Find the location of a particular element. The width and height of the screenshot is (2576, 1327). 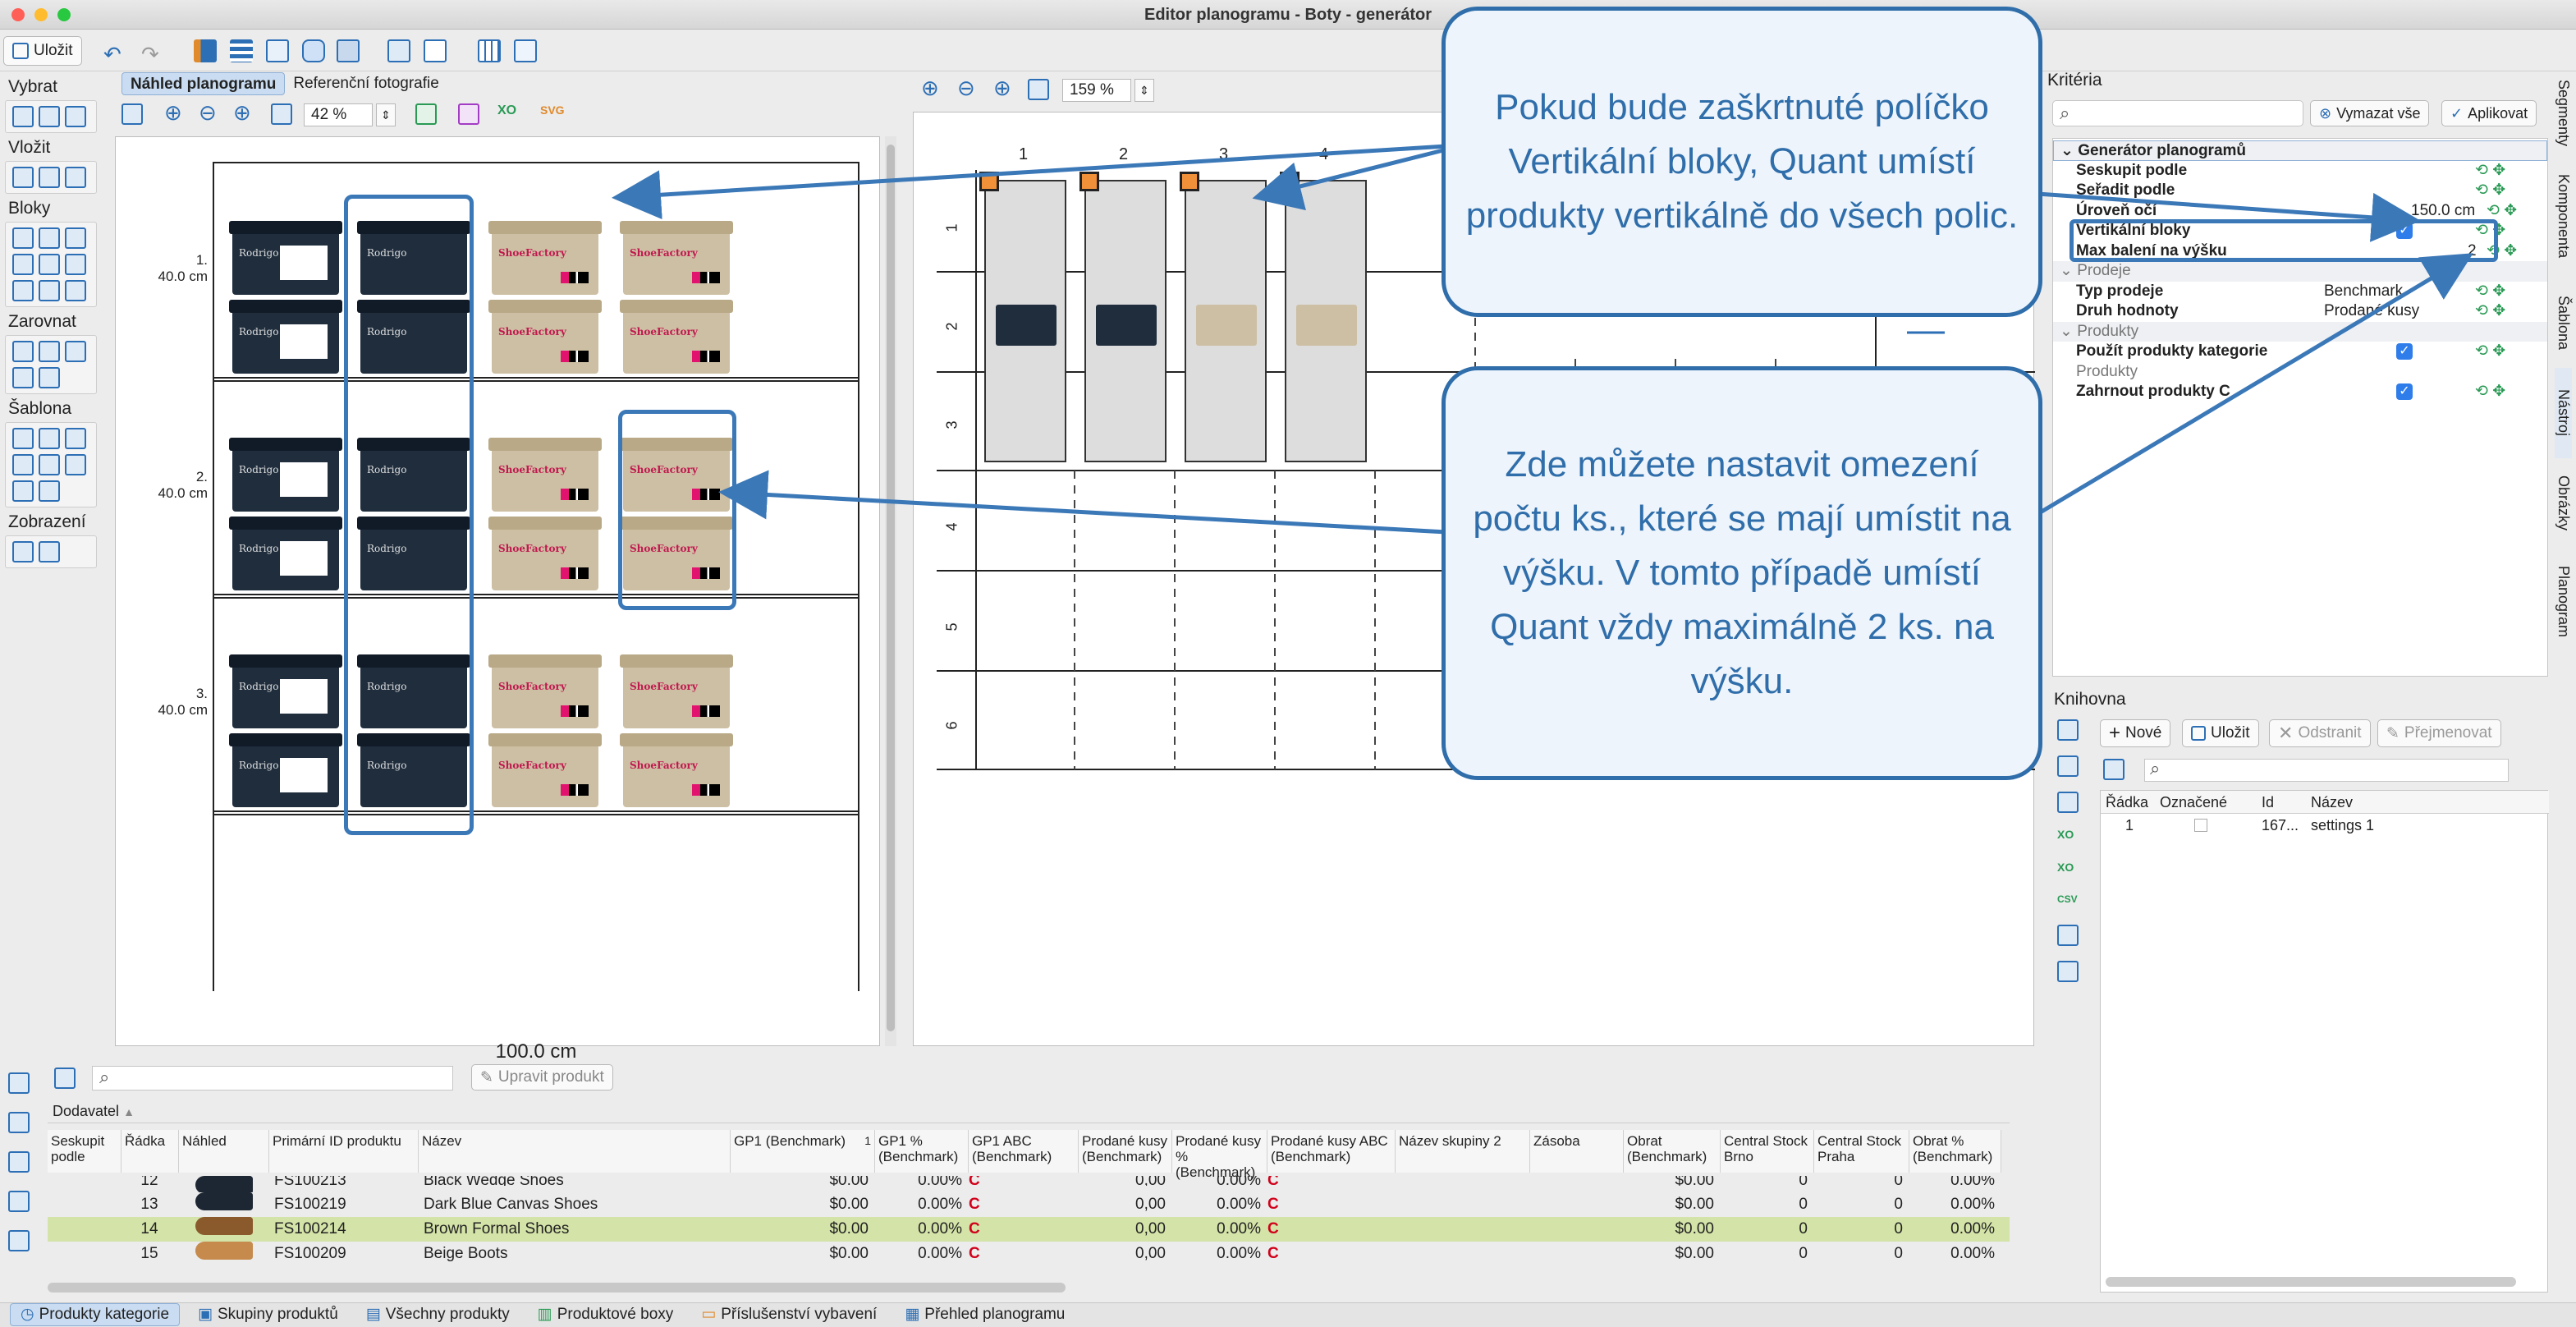

criteria-row: Použít produkty kategorie ✓ ⟲ ✥ is located at coordinates (2300, 352).